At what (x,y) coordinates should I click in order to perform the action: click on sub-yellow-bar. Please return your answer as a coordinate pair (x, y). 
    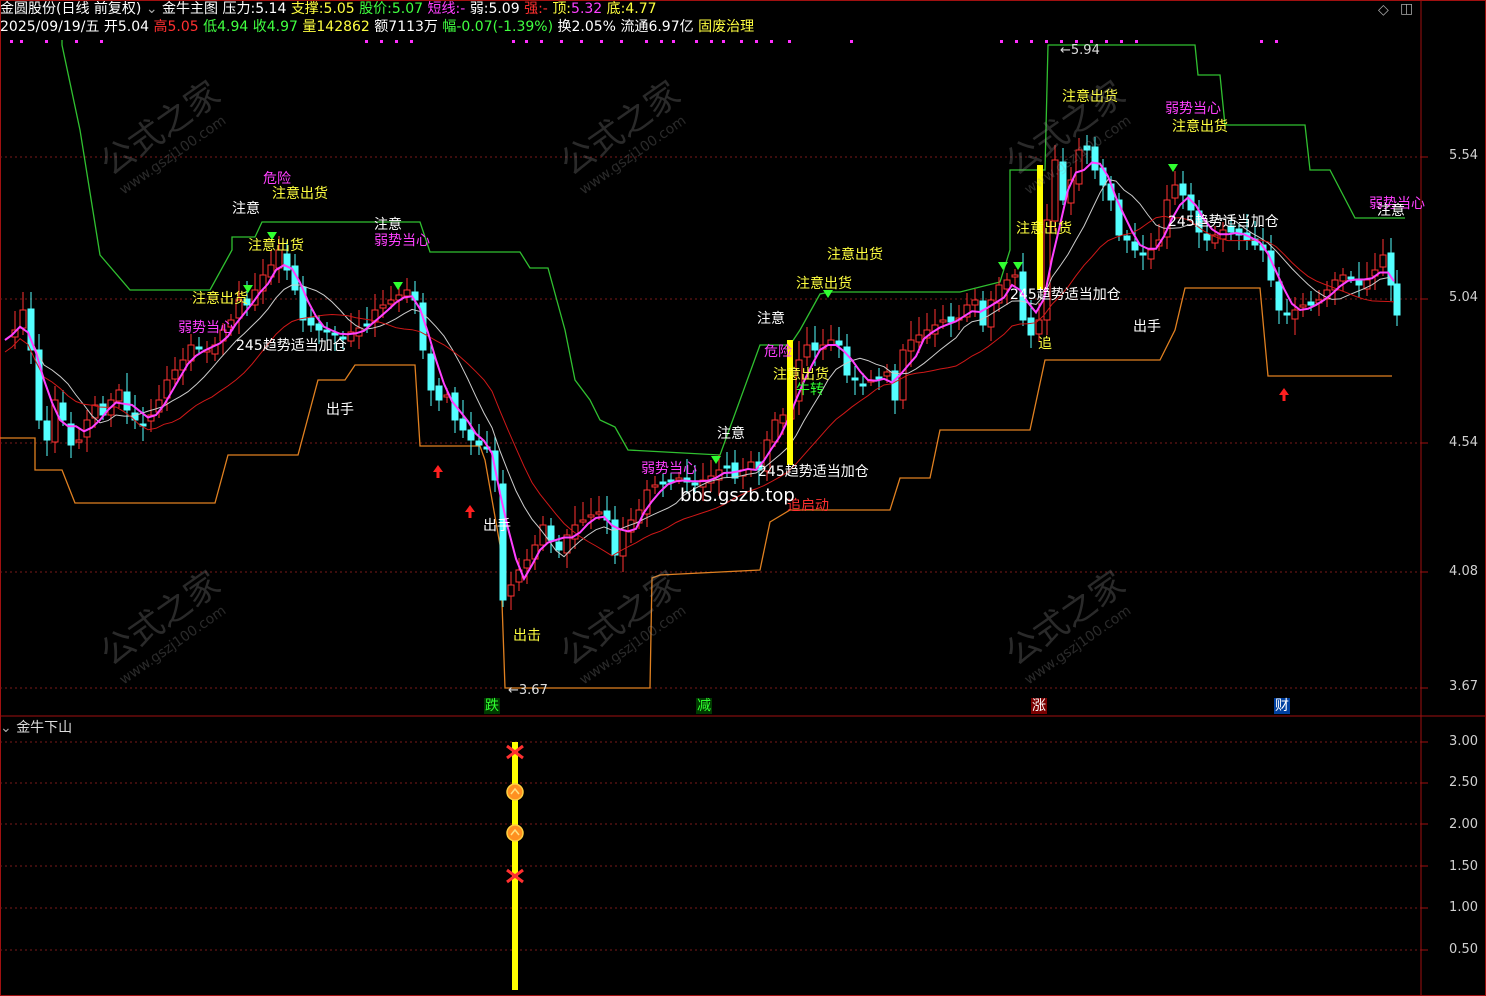
    Looking at the image, I should click on (515, 866).